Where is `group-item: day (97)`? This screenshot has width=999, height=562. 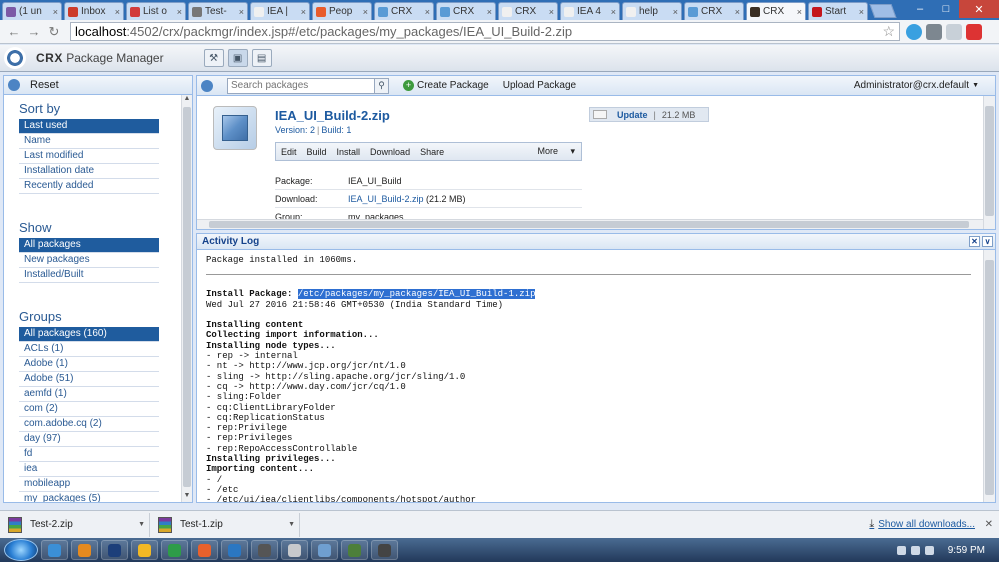
group-item: day (97) is located at coordinates (89, 439).